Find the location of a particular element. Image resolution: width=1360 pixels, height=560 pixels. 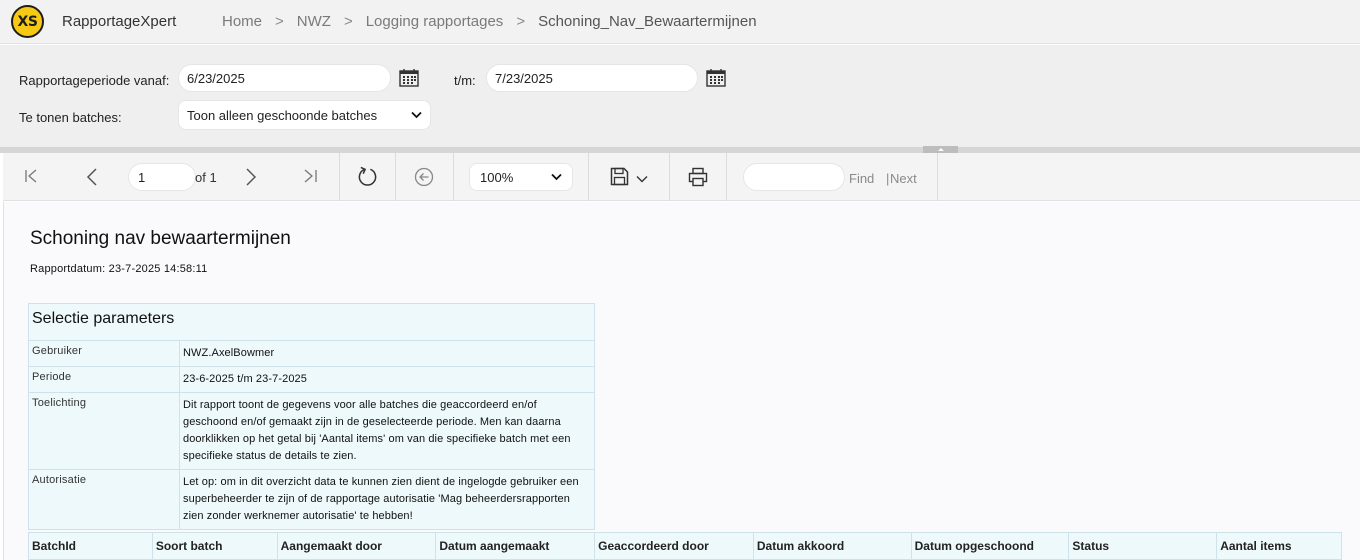

column-header-datum-akkoord: Datum akkoord is located at coordinates (833, 546).